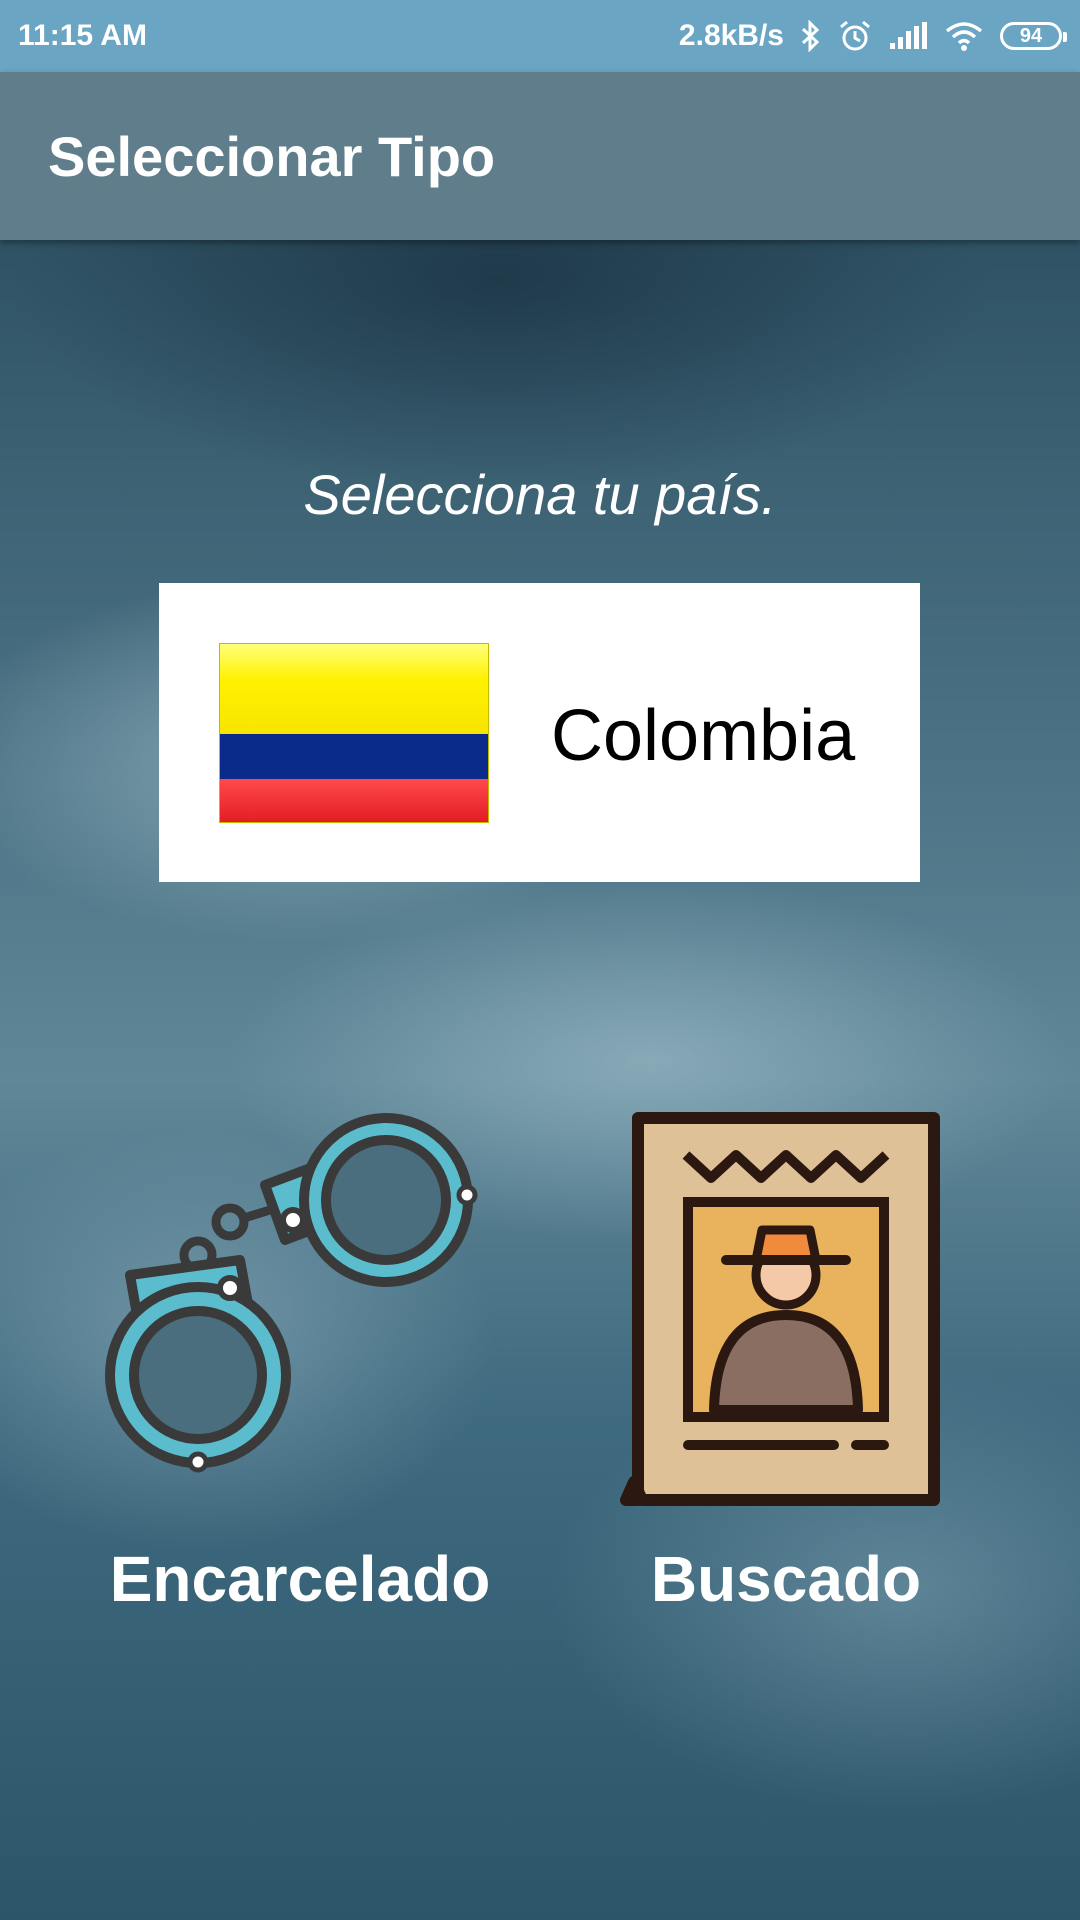  I want to click on option-encarcelado: Encarcelado, so click(300, 1370).